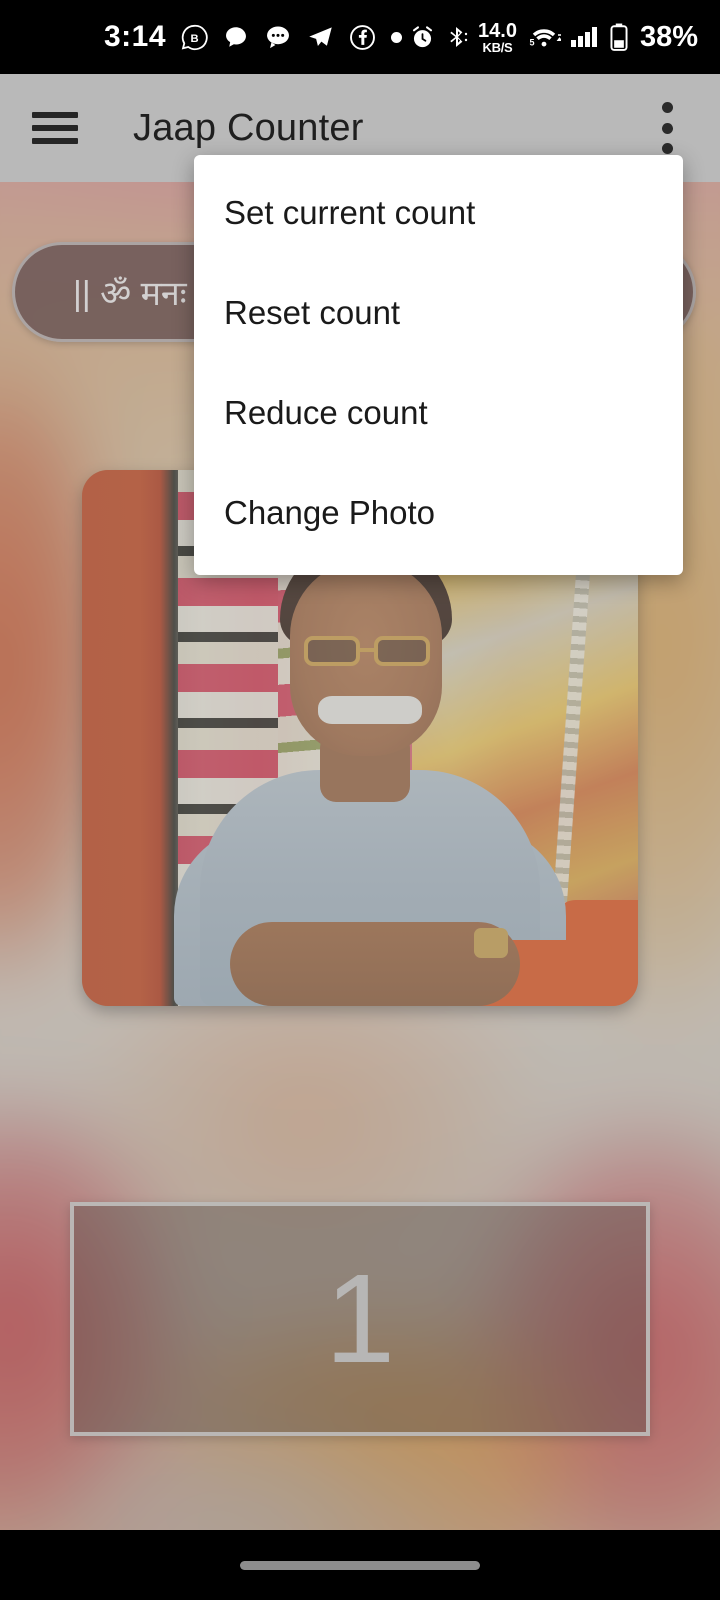  Describe the element at coordinates (438, 513) in the screenshot. I see `menu-item-change-photo: Change Photo` at that location.